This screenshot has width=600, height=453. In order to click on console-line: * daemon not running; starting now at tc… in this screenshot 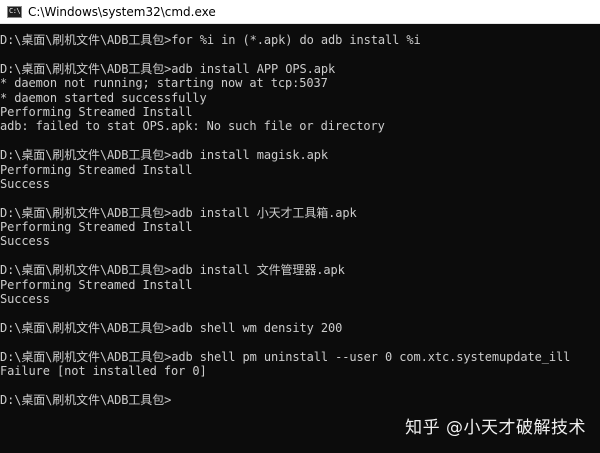, I will do `click(164, 83)`.